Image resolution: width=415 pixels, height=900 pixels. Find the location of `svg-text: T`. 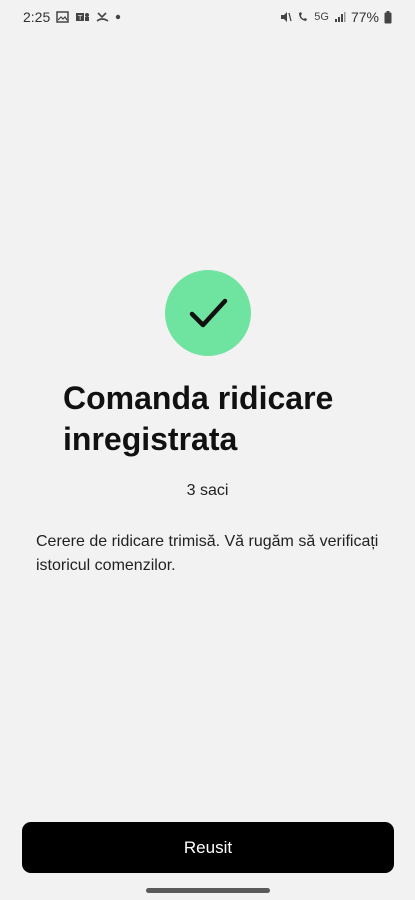

svg-text: T is located at coordinates (80, 18).